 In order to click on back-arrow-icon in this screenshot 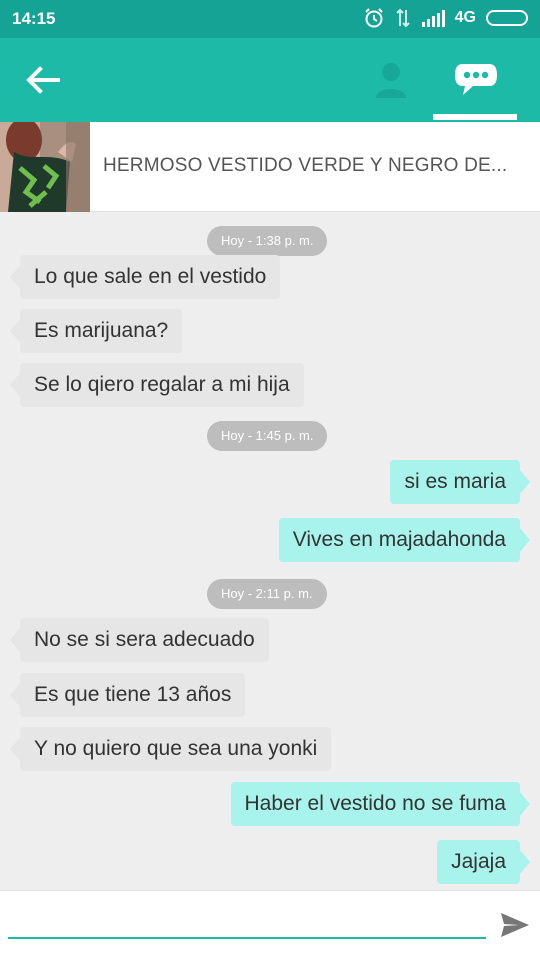, I will do `click(43, 80)`.